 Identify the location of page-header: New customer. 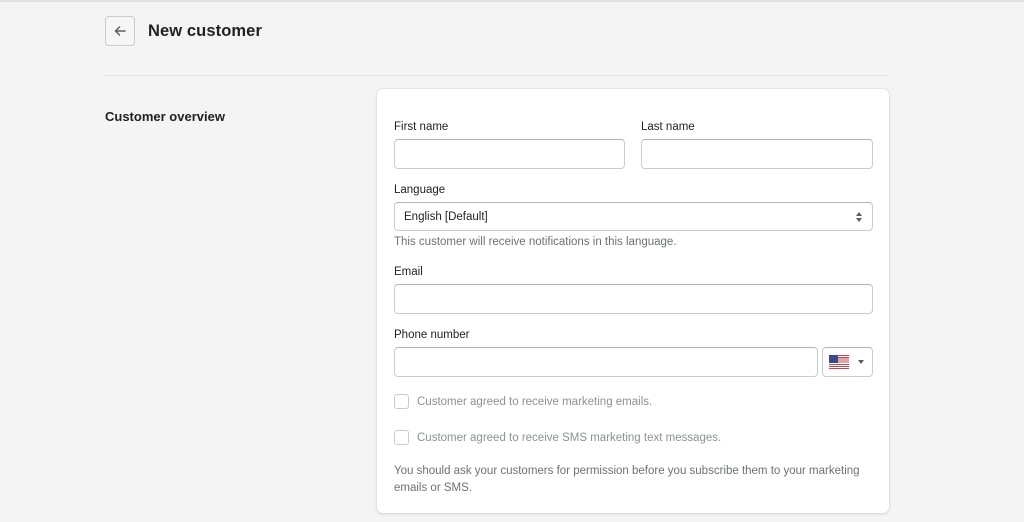
(183, 31).